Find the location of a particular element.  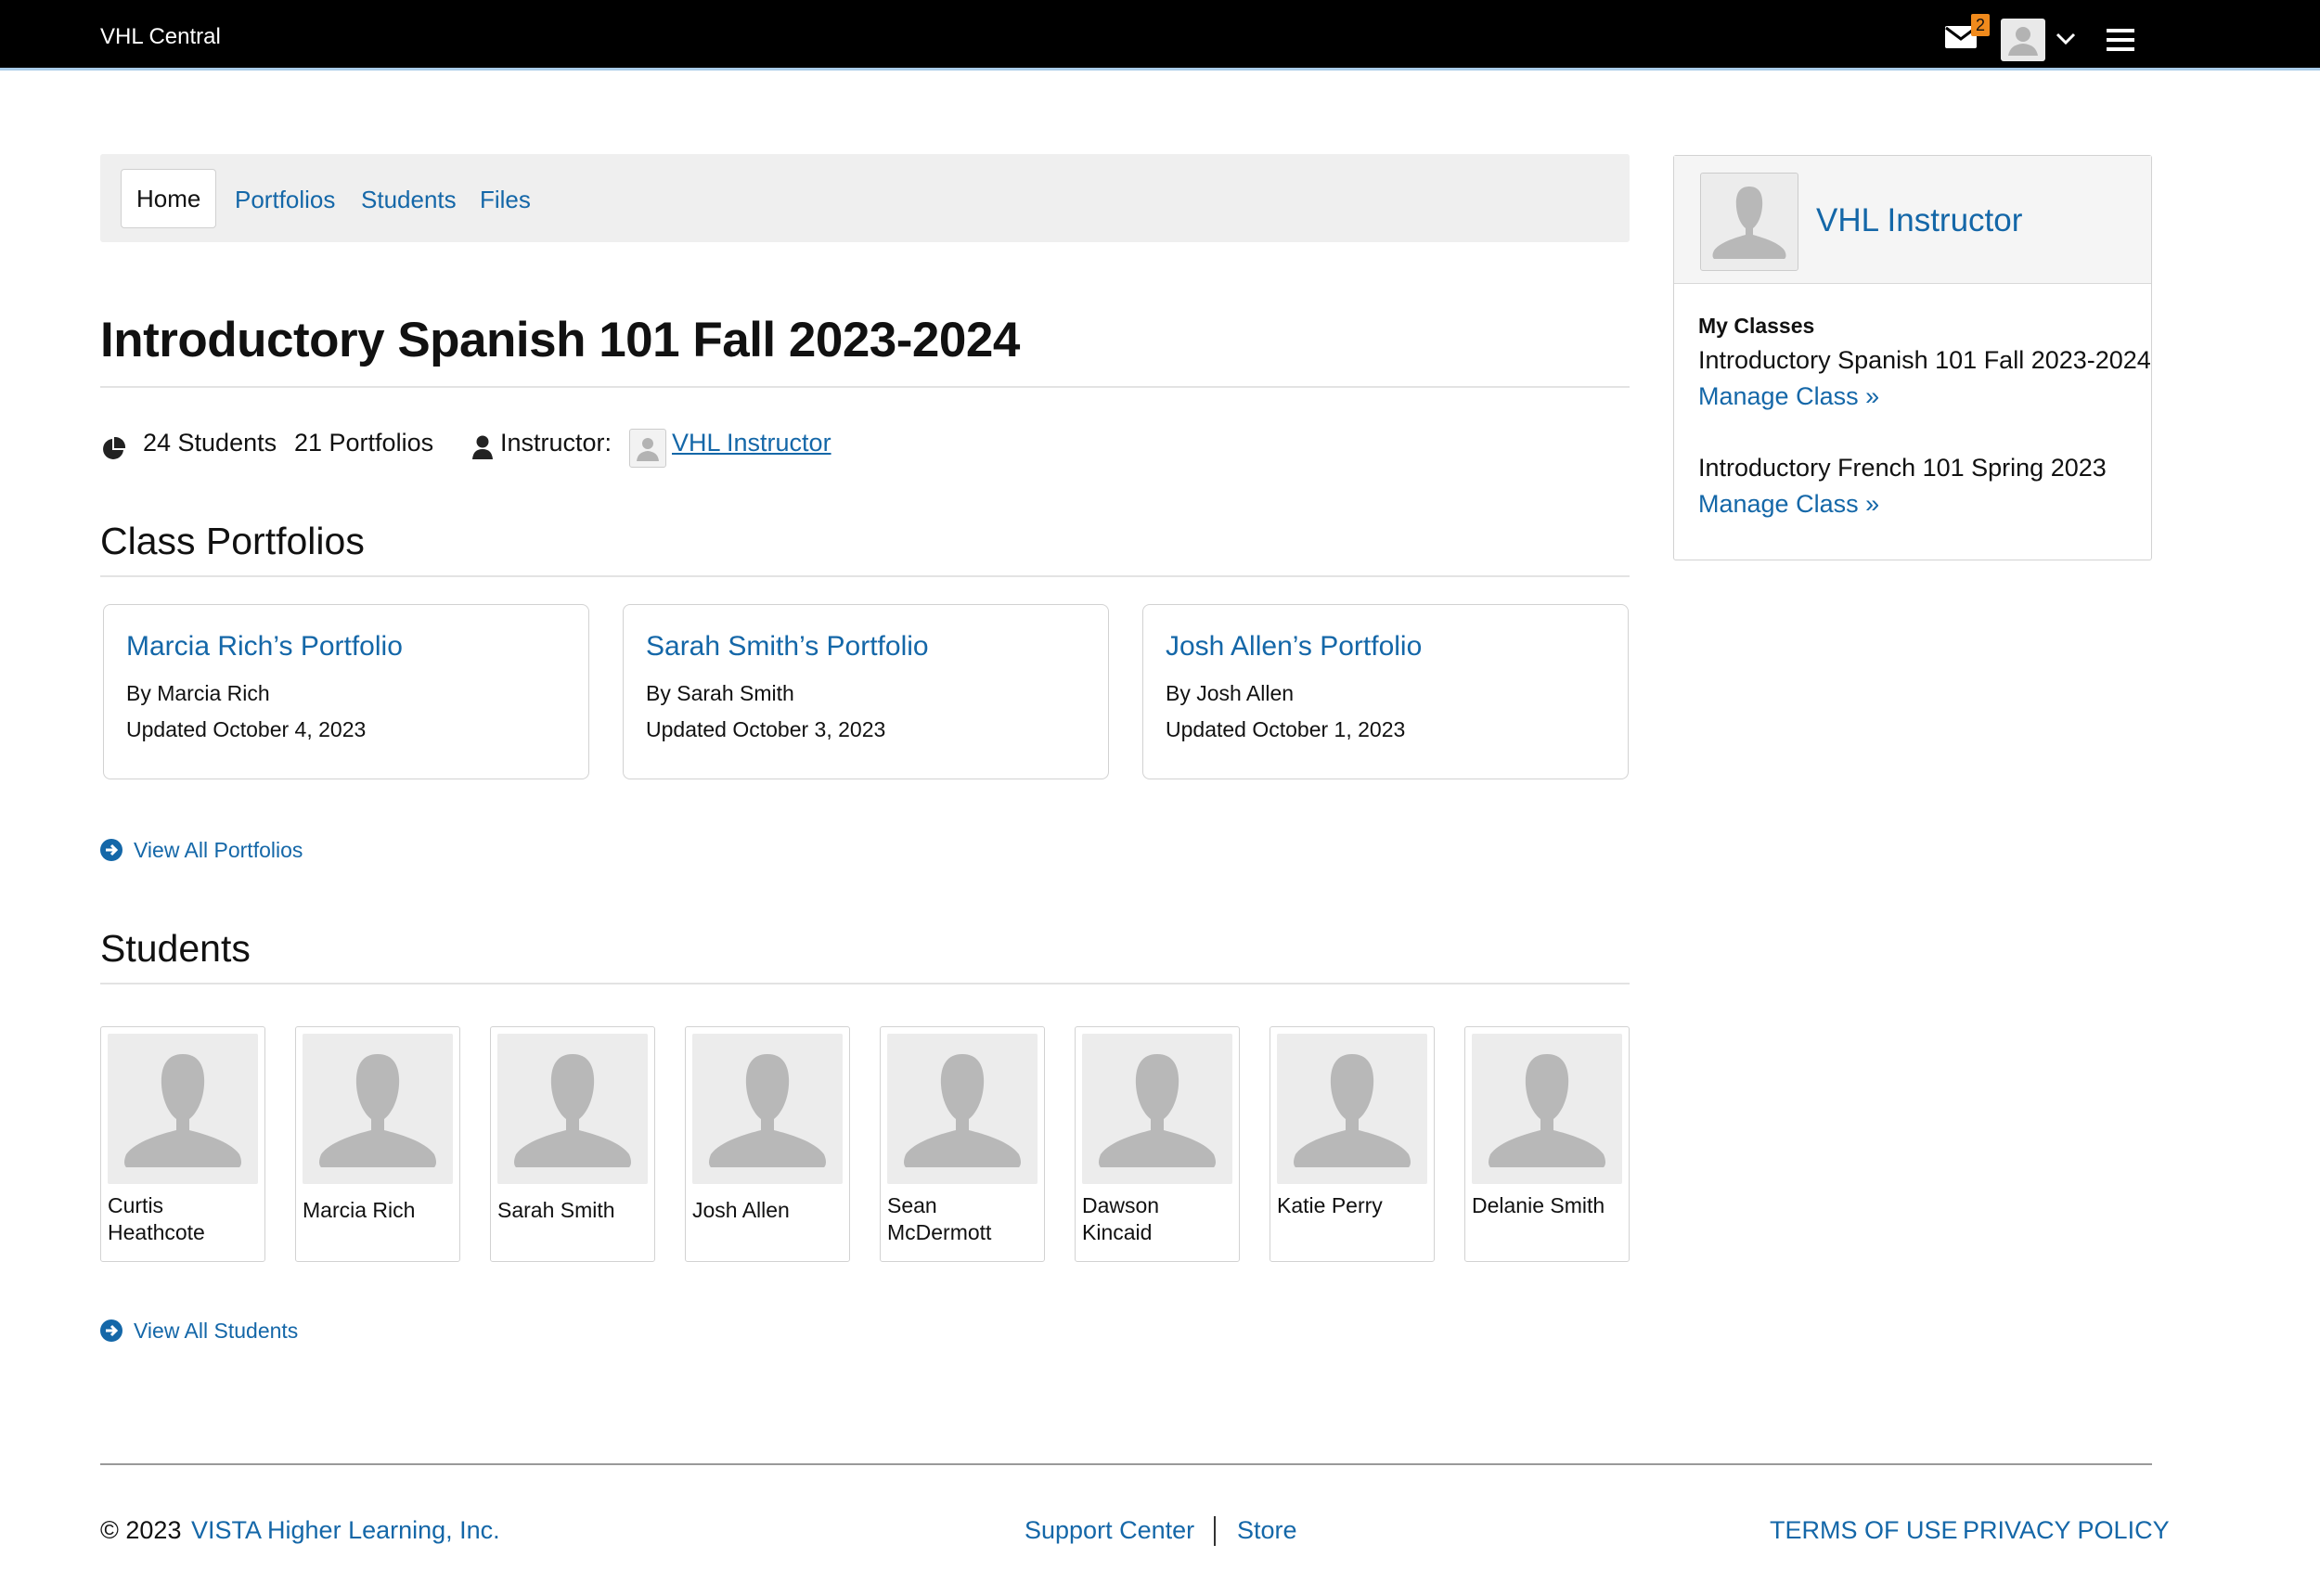

student-card: Delanie Smith is located at coordinates (1547, 1144).